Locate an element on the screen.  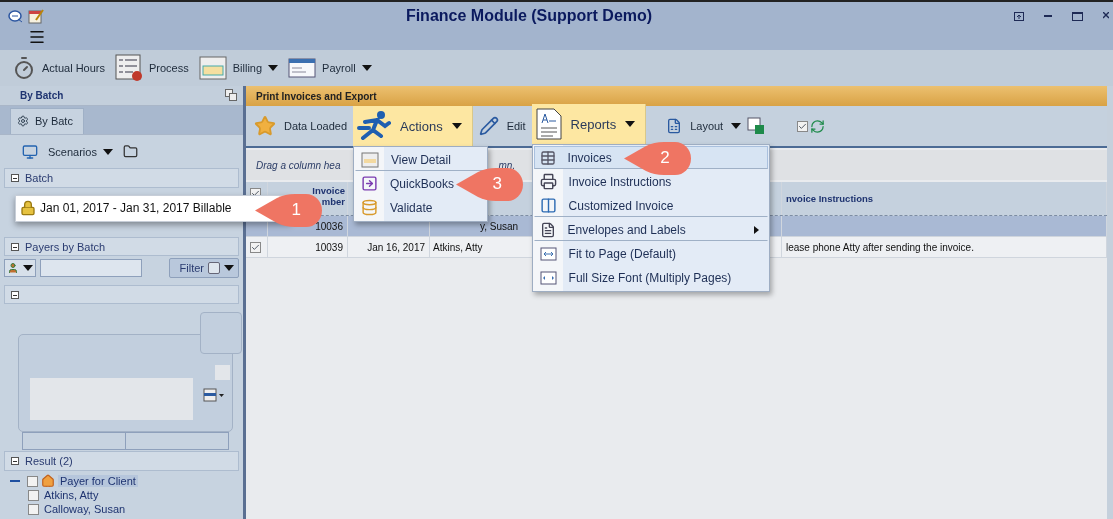
table-cell: Jan 16, 2017 is located at coordinates (396, 247).